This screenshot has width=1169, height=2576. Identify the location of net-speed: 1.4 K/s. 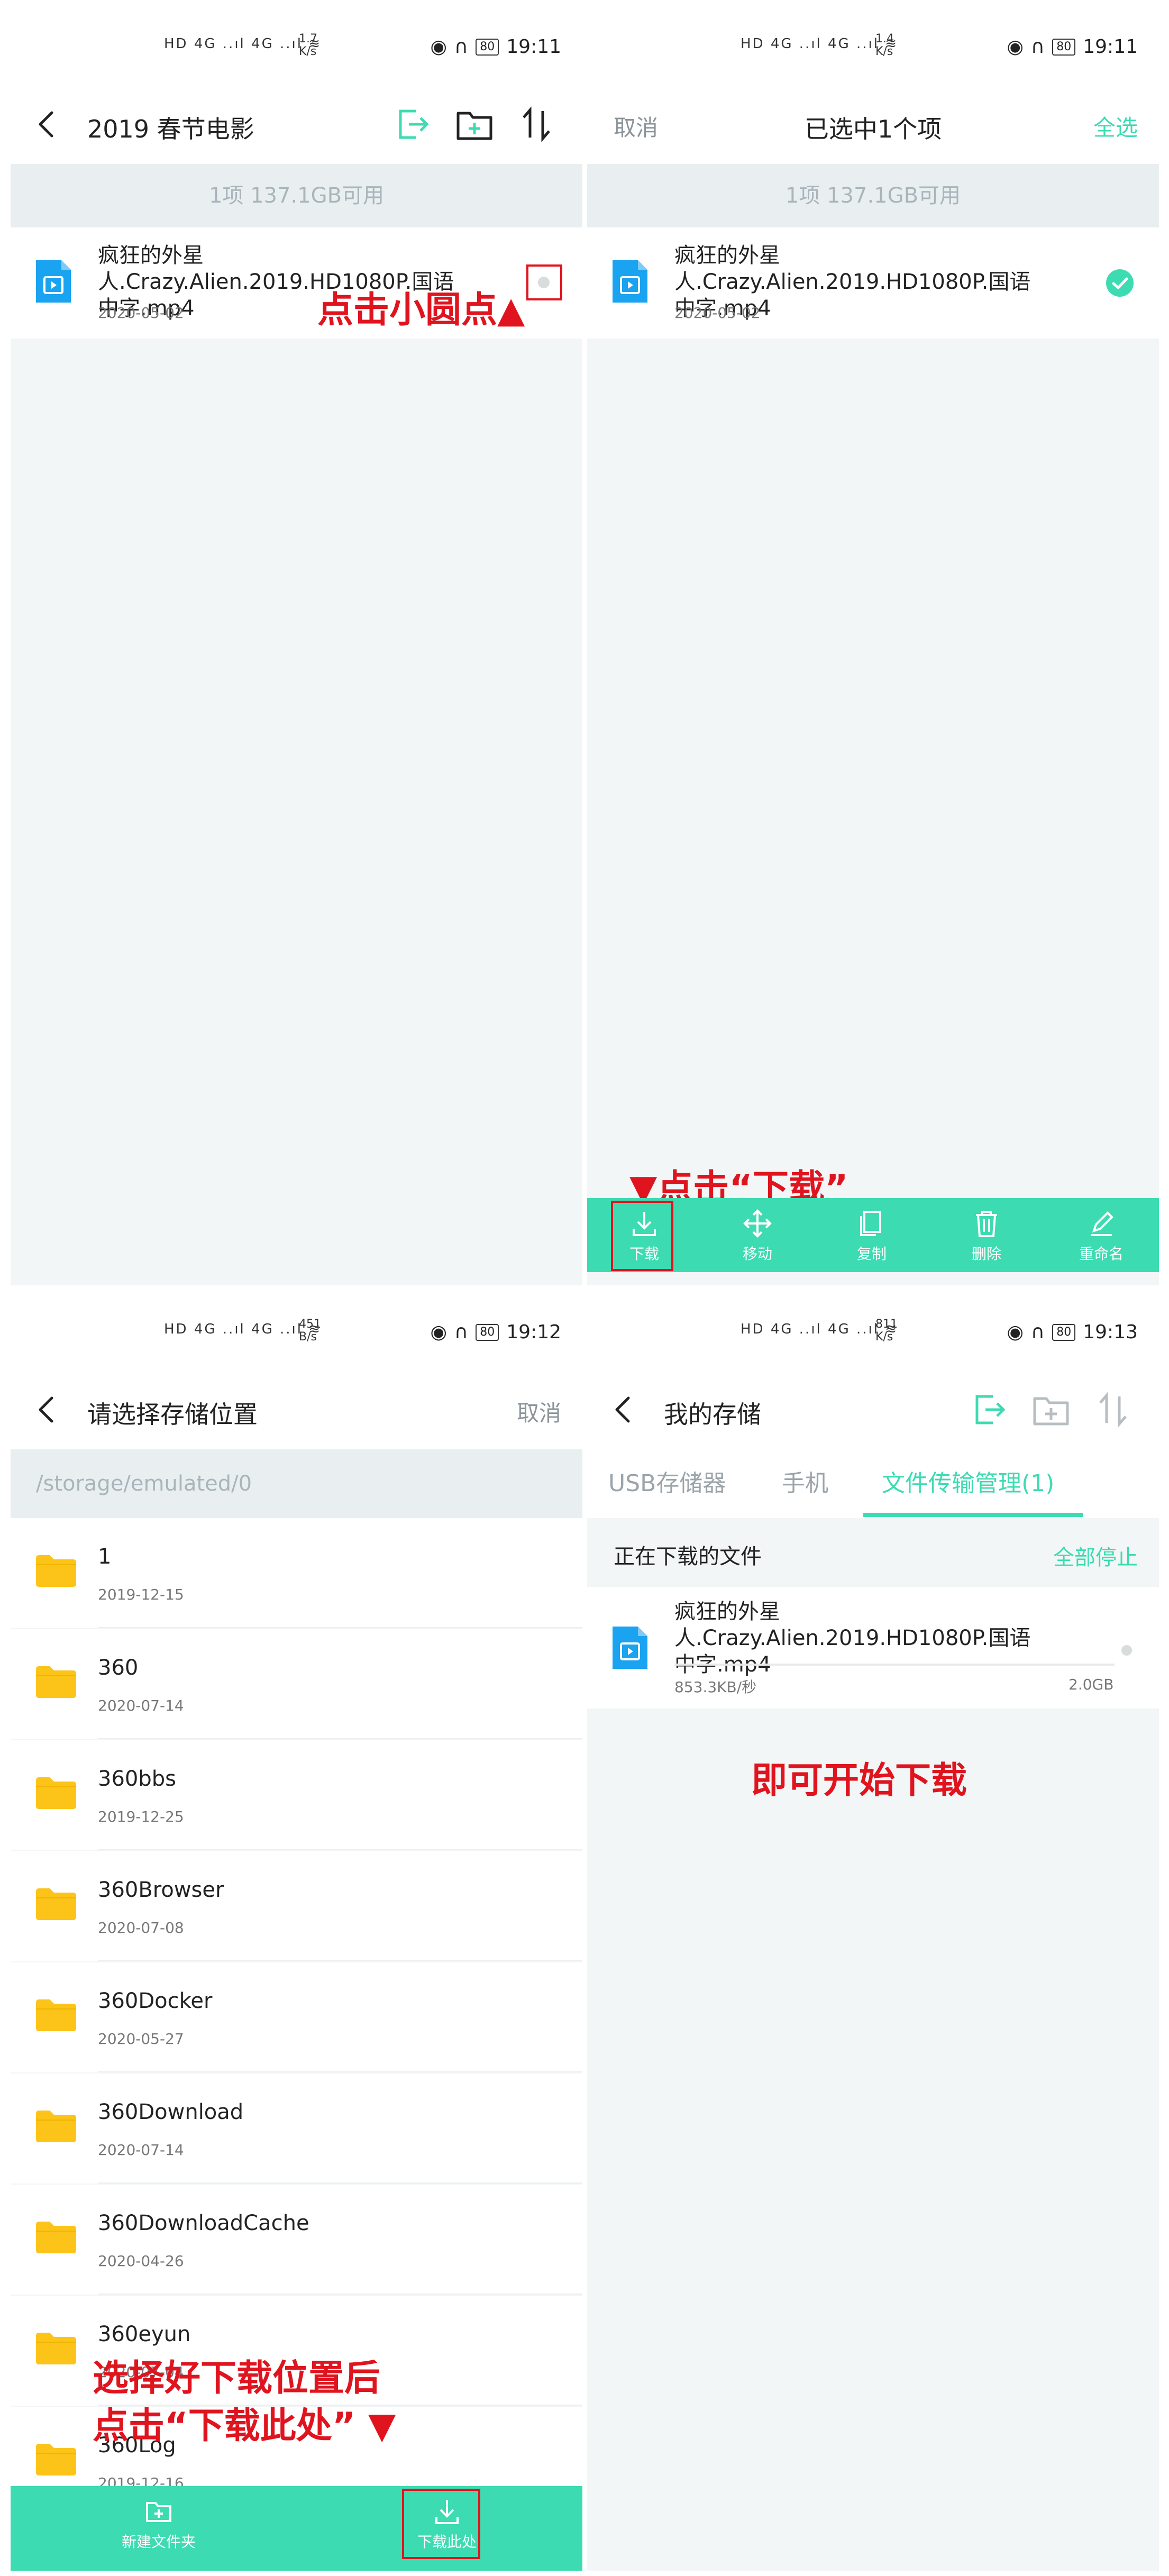
(884, 45).